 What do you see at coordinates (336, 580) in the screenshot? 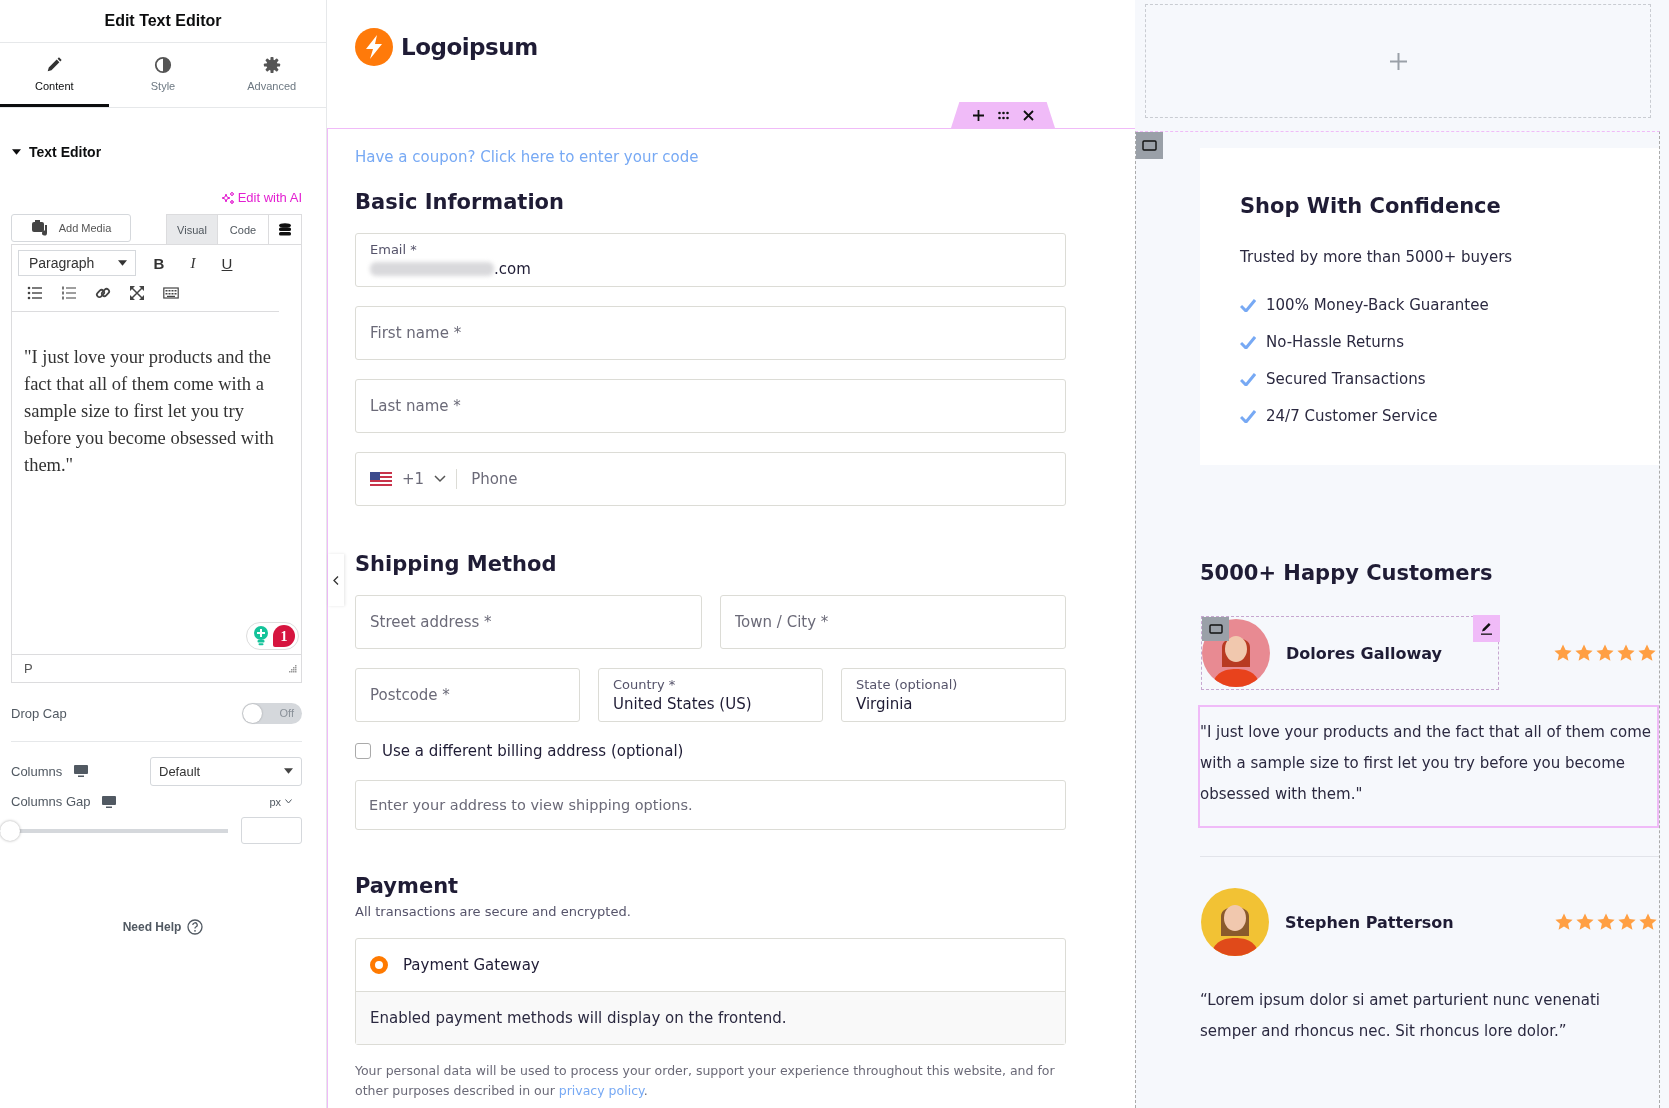
I see `chevron-left-icon` at bounding box center [336, 580].